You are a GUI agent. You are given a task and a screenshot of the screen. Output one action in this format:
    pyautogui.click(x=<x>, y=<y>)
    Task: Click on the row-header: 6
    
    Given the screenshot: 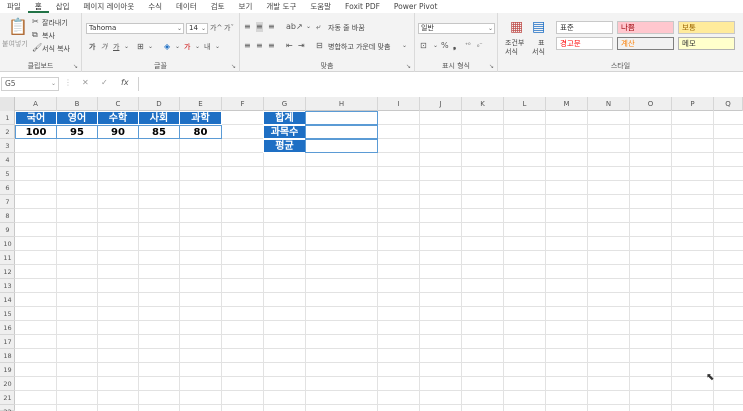 What is the action you would take?
    pyautogui.click(x=7, y=188)
    